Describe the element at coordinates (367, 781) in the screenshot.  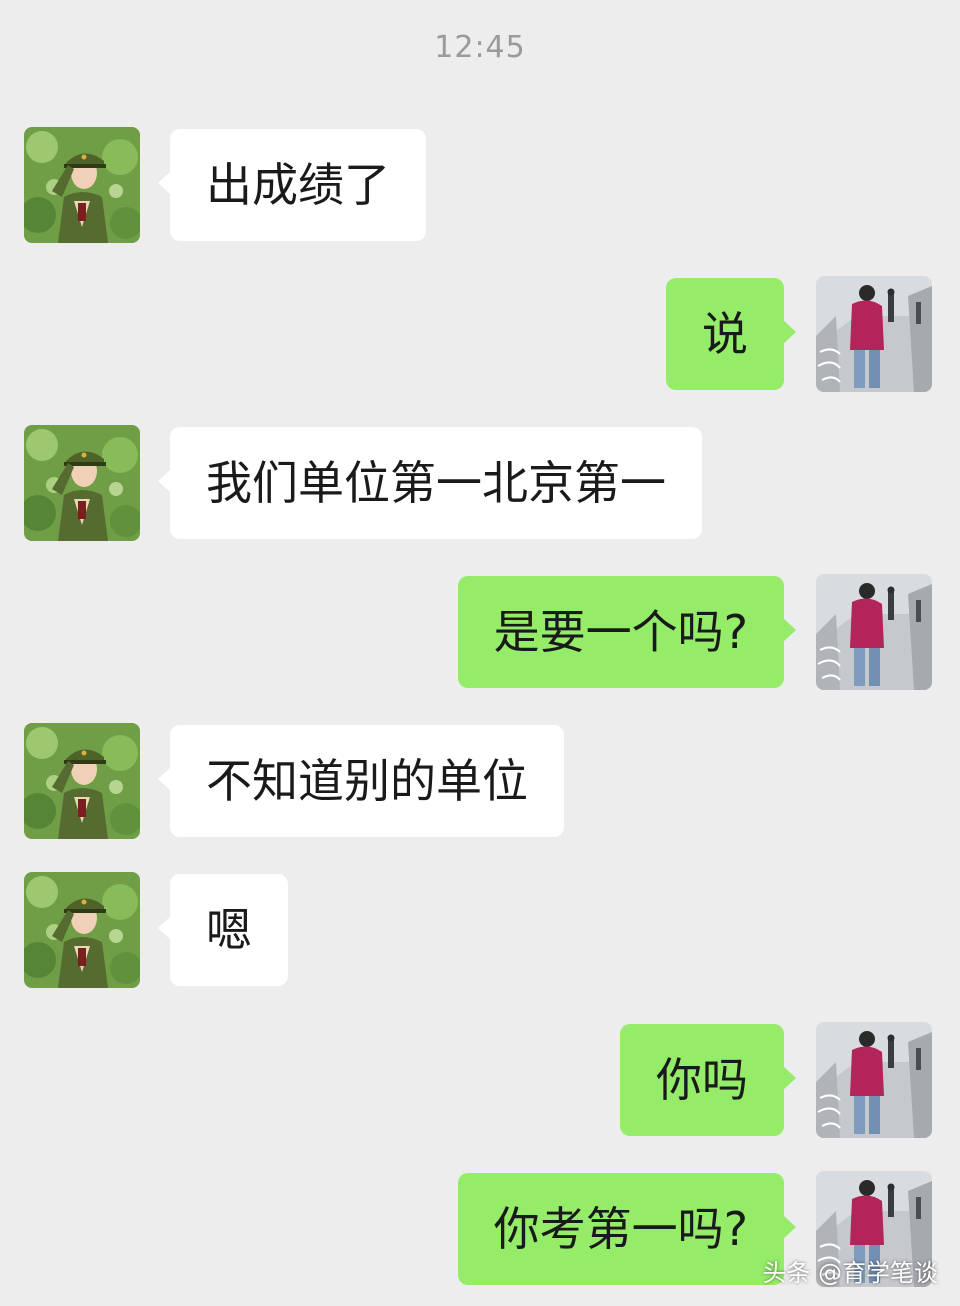
I see `received-message-bubble: 不知道别的单位` at that location.